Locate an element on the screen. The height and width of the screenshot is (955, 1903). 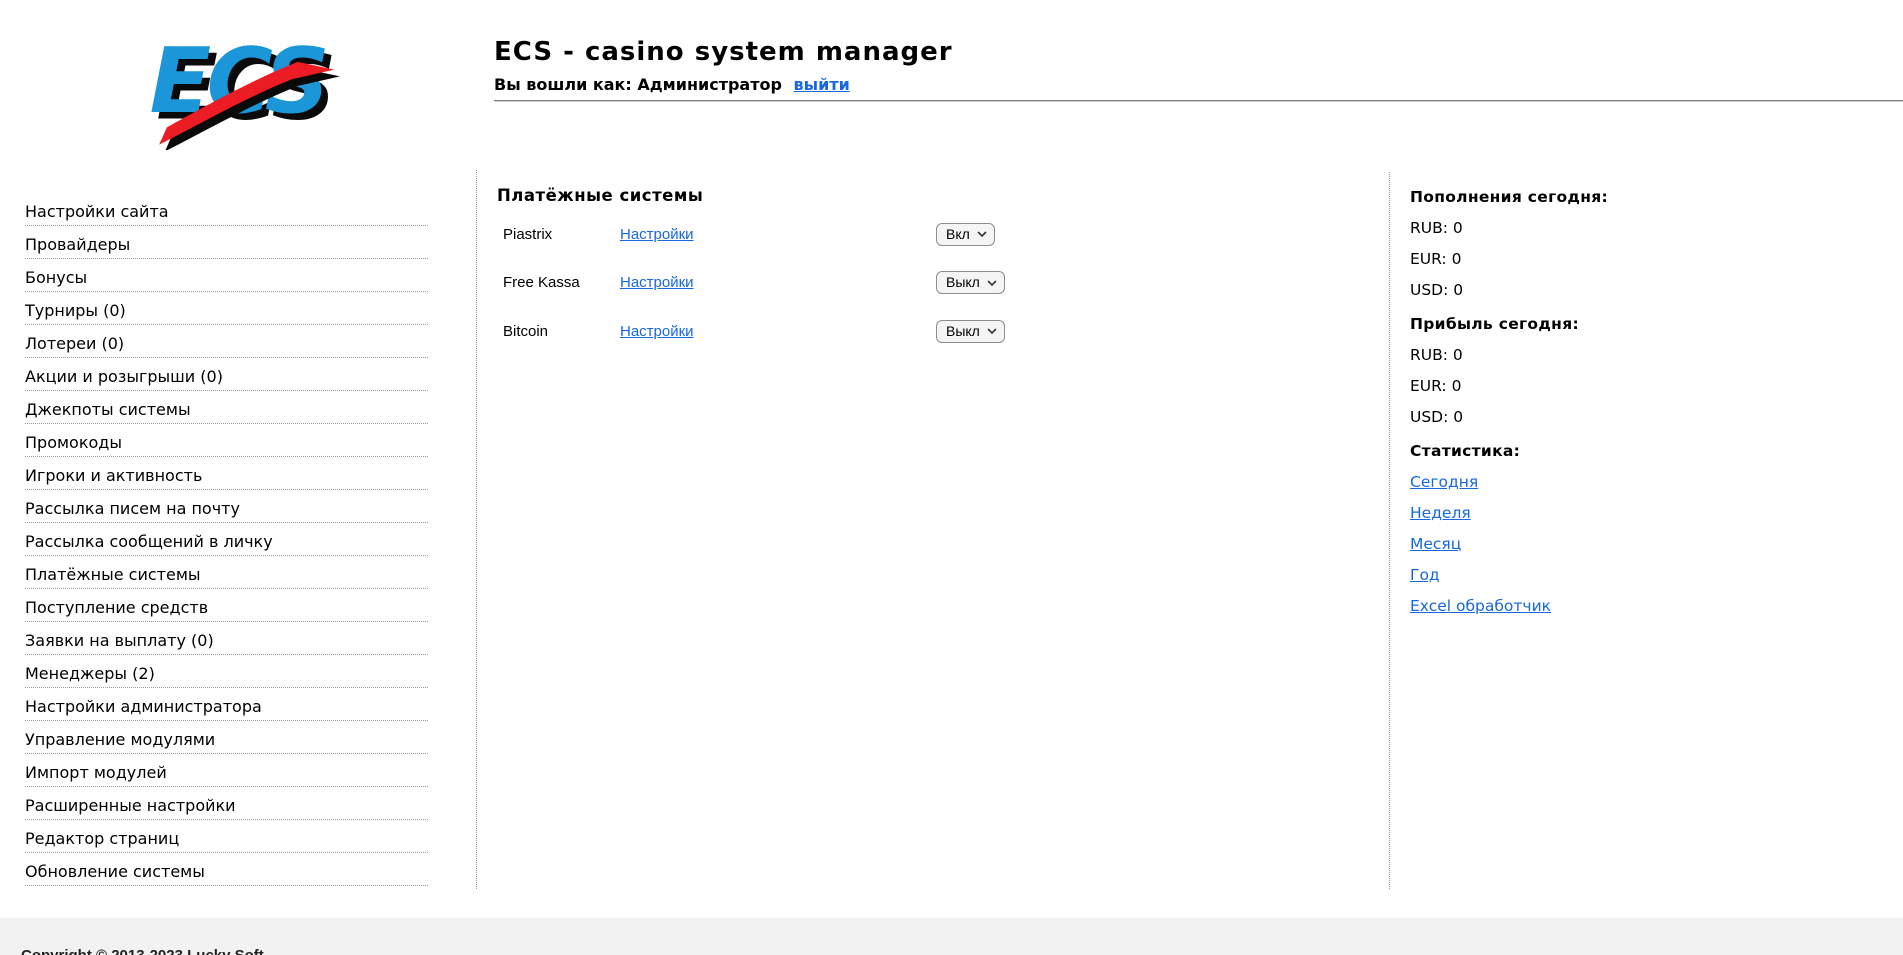
payment-name: Piastrix is located at coordinates (528, 234).